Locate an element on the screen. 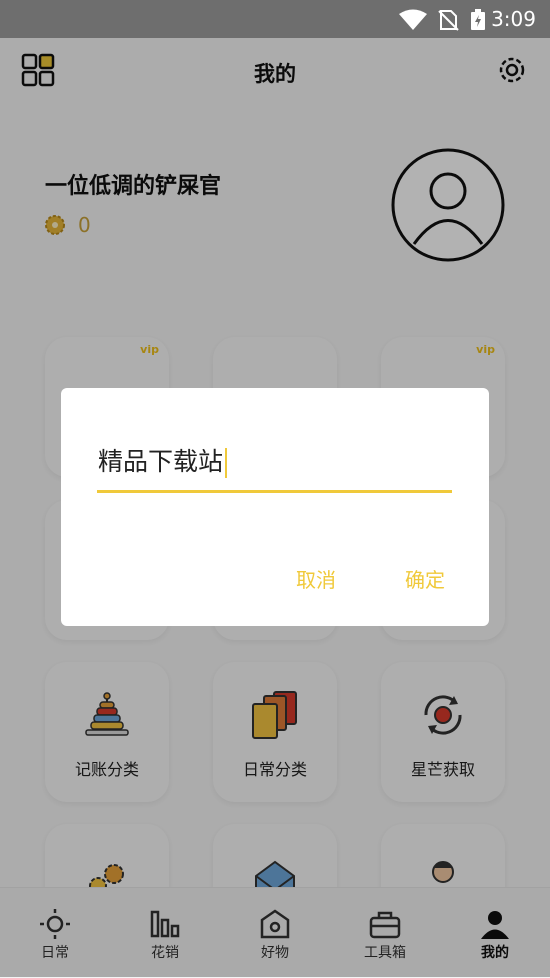 The height and width of the screenshot is (978, 550). text-caret is located at coordinates (226, 463).